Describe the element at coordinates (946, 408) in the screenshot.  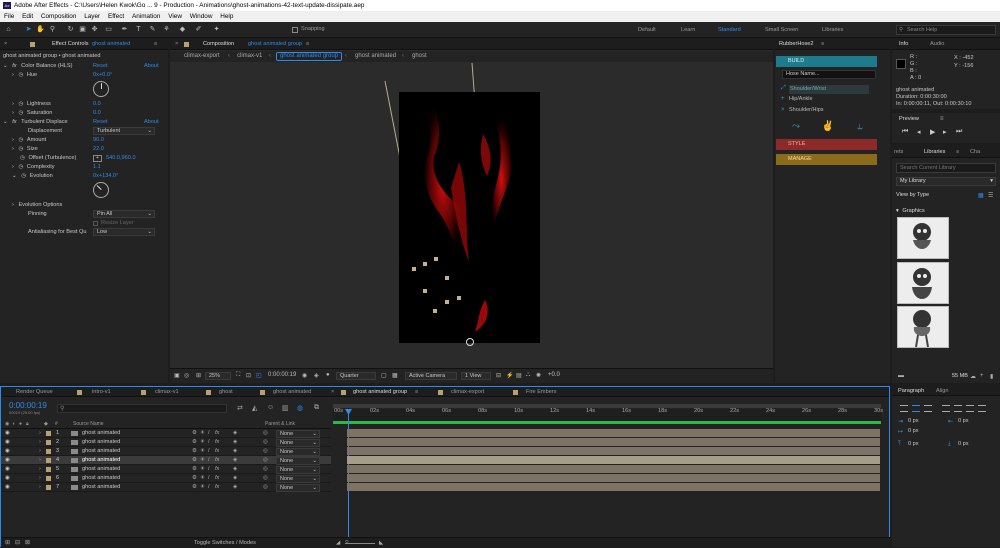
I see `justify-left-icon` at that location.